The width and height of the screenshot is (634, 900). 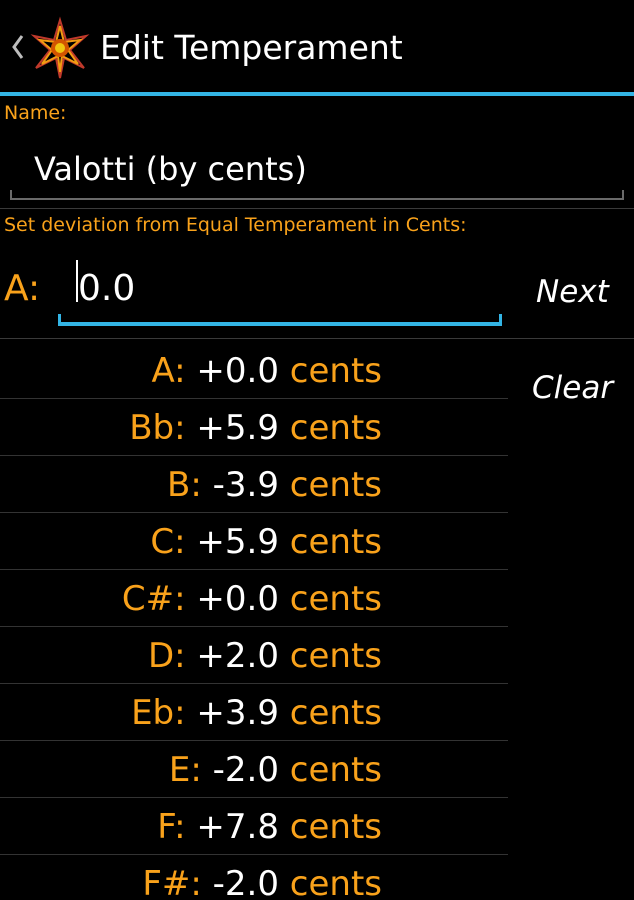 What do you see at coordinates (280, 320) in the screenshot?
I see `cents-input-underline` at bounding box center [280, 320].